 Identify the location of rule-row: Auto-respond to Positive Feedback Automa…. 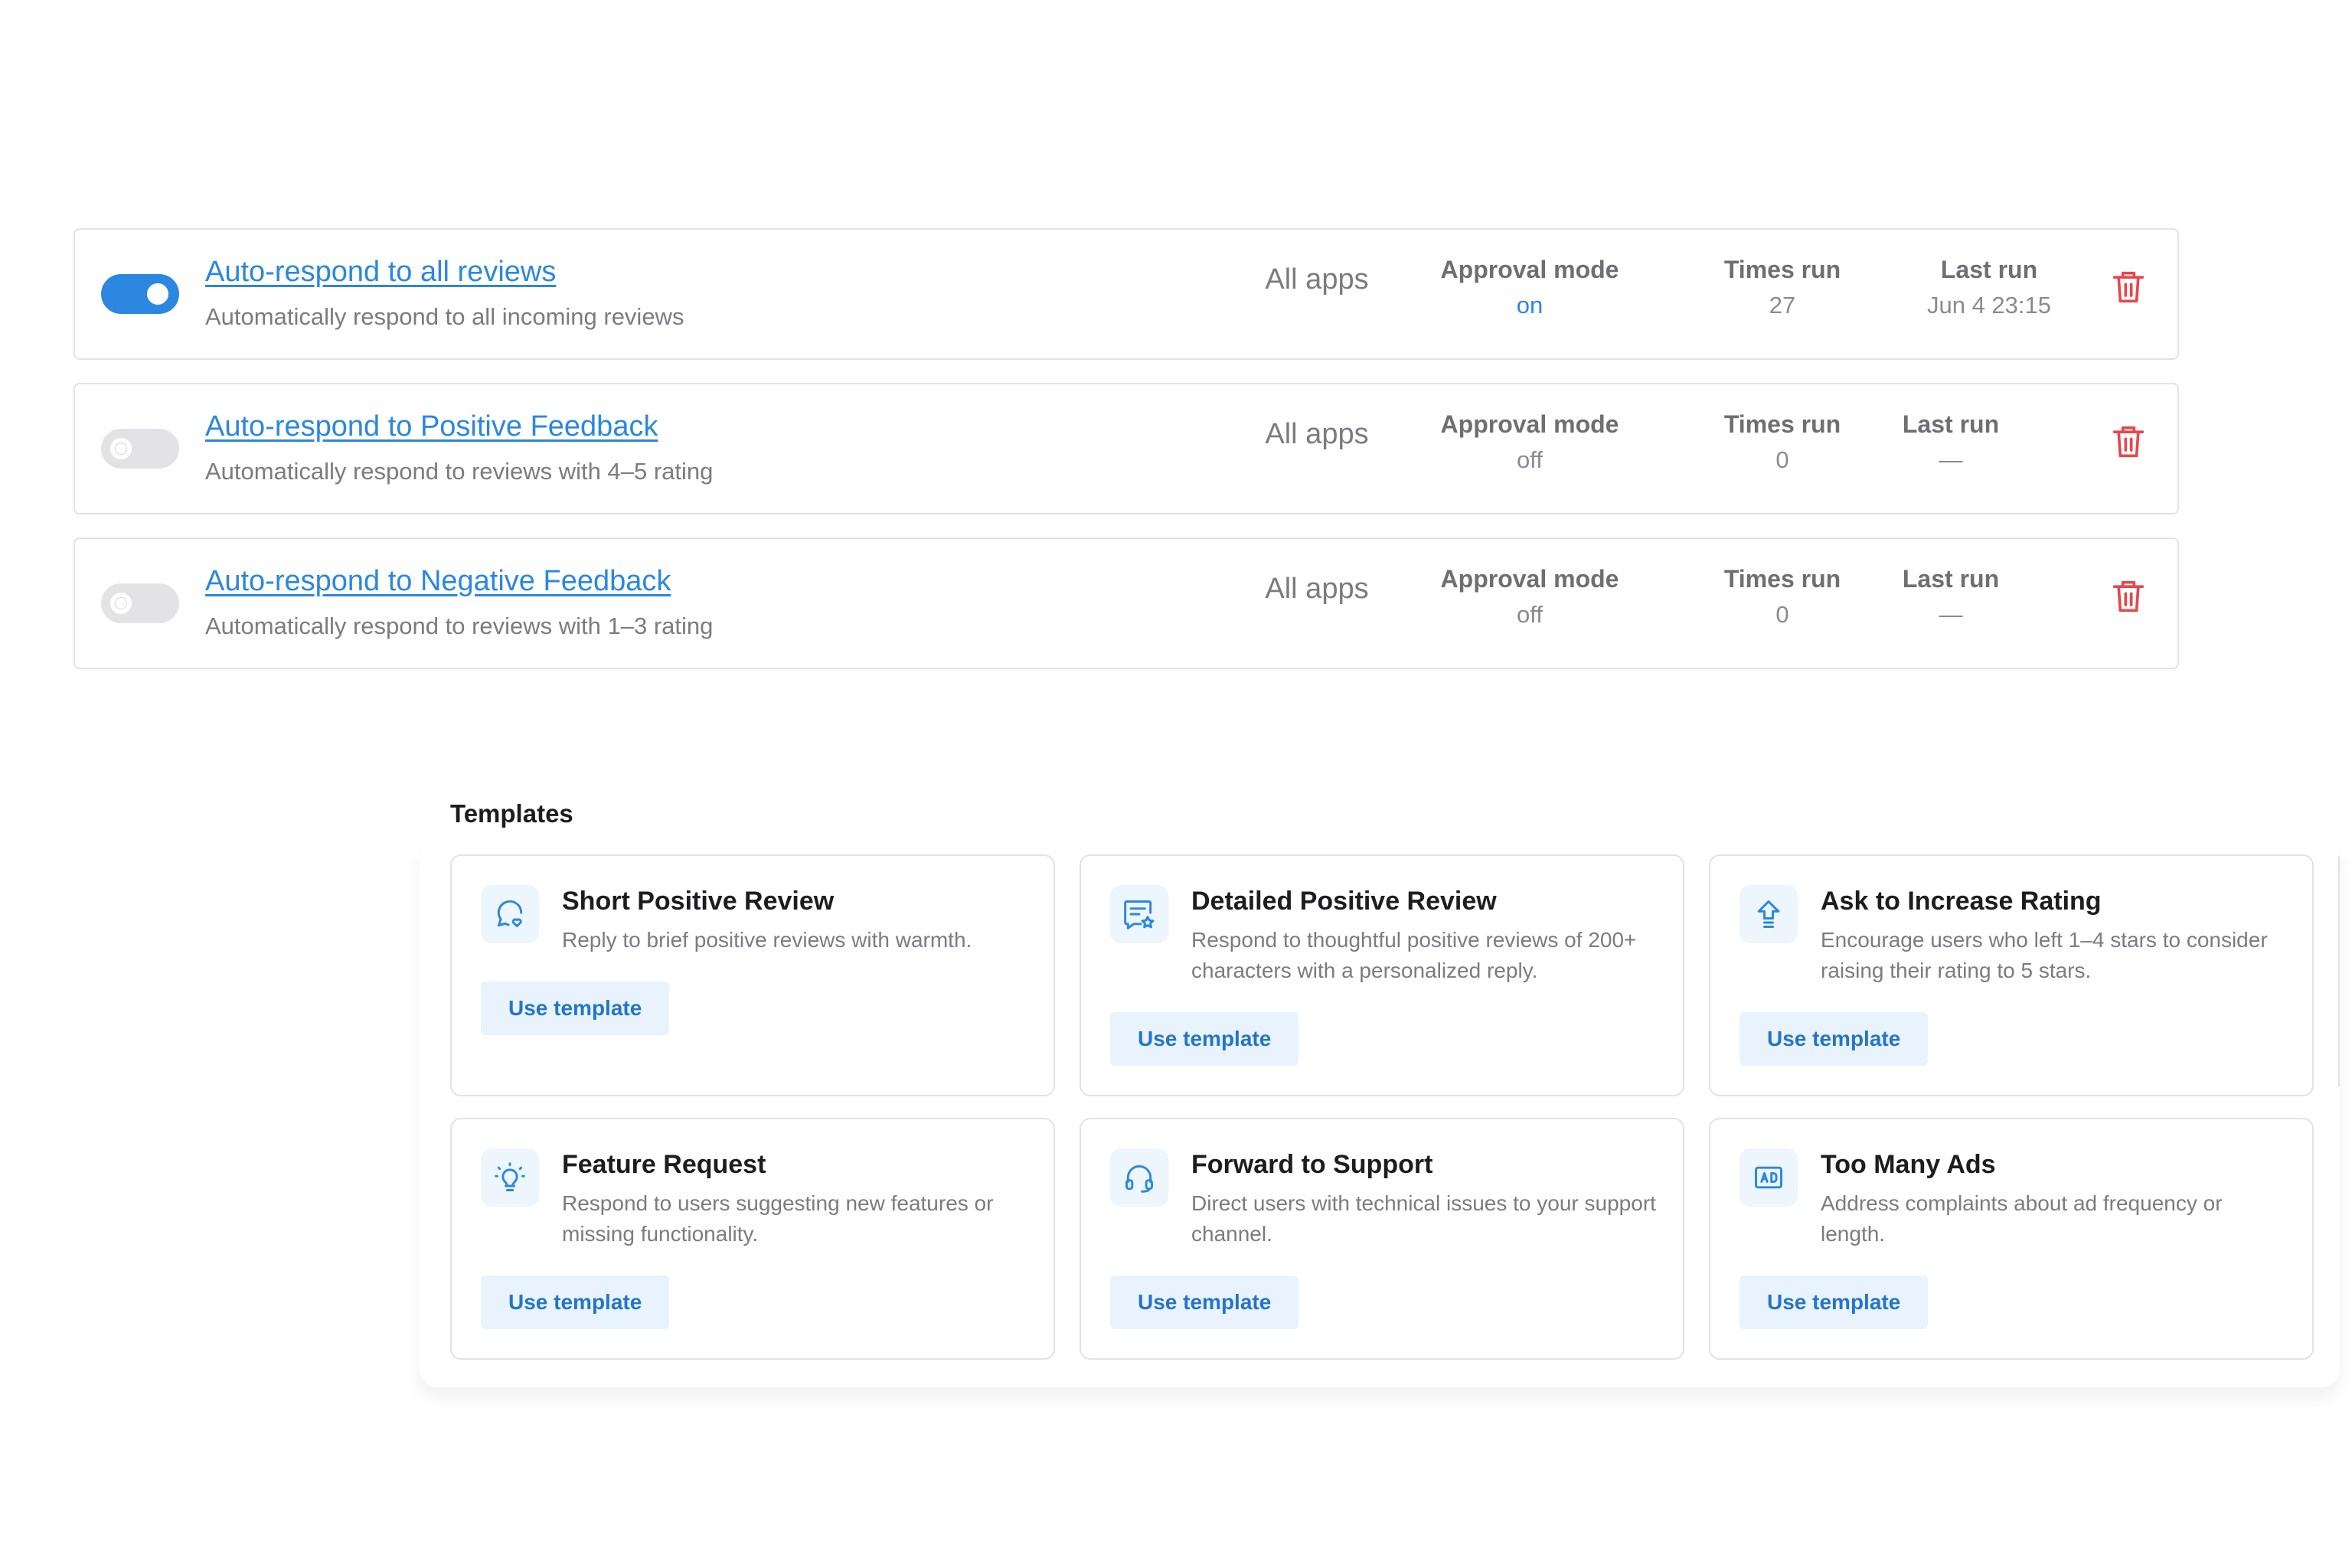
(1126, 448).